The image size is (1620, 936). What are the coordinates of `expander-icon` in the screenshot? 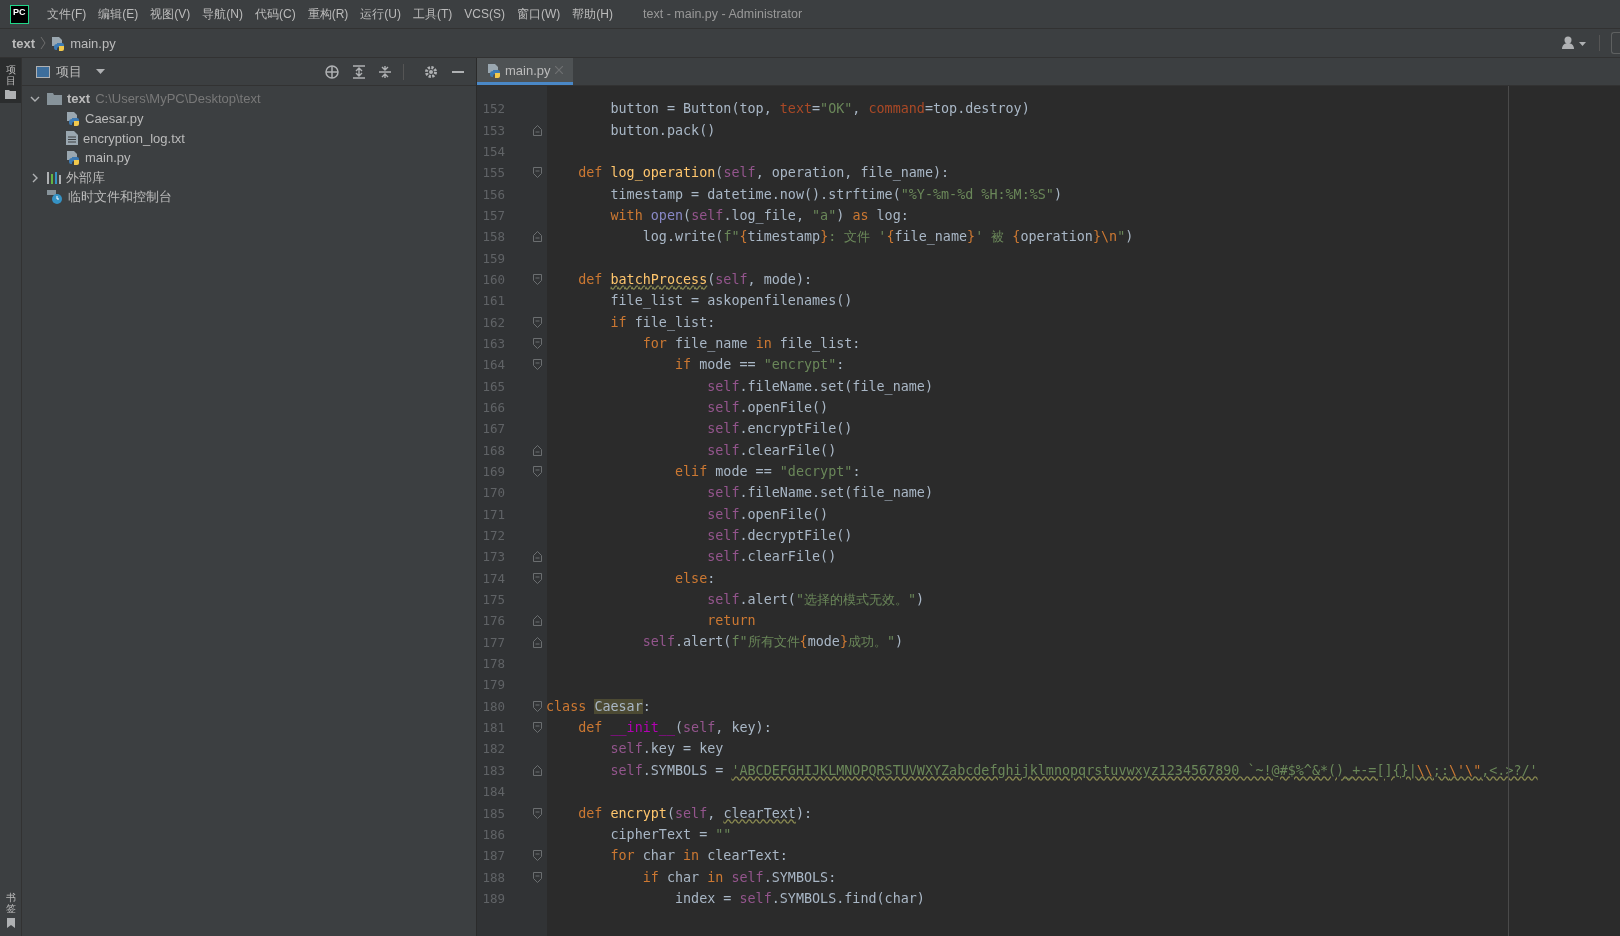 It's located at (35, 177).